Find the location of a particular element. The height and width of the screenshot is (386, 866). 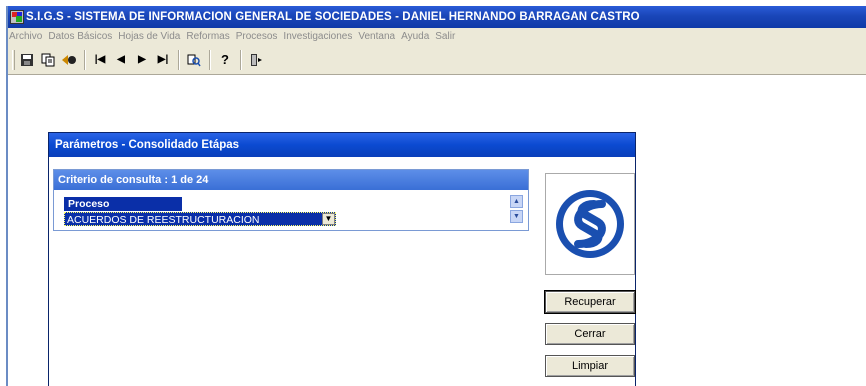

menu-datos-basicos: Datos Básicos is located at coordinates (80, 36).